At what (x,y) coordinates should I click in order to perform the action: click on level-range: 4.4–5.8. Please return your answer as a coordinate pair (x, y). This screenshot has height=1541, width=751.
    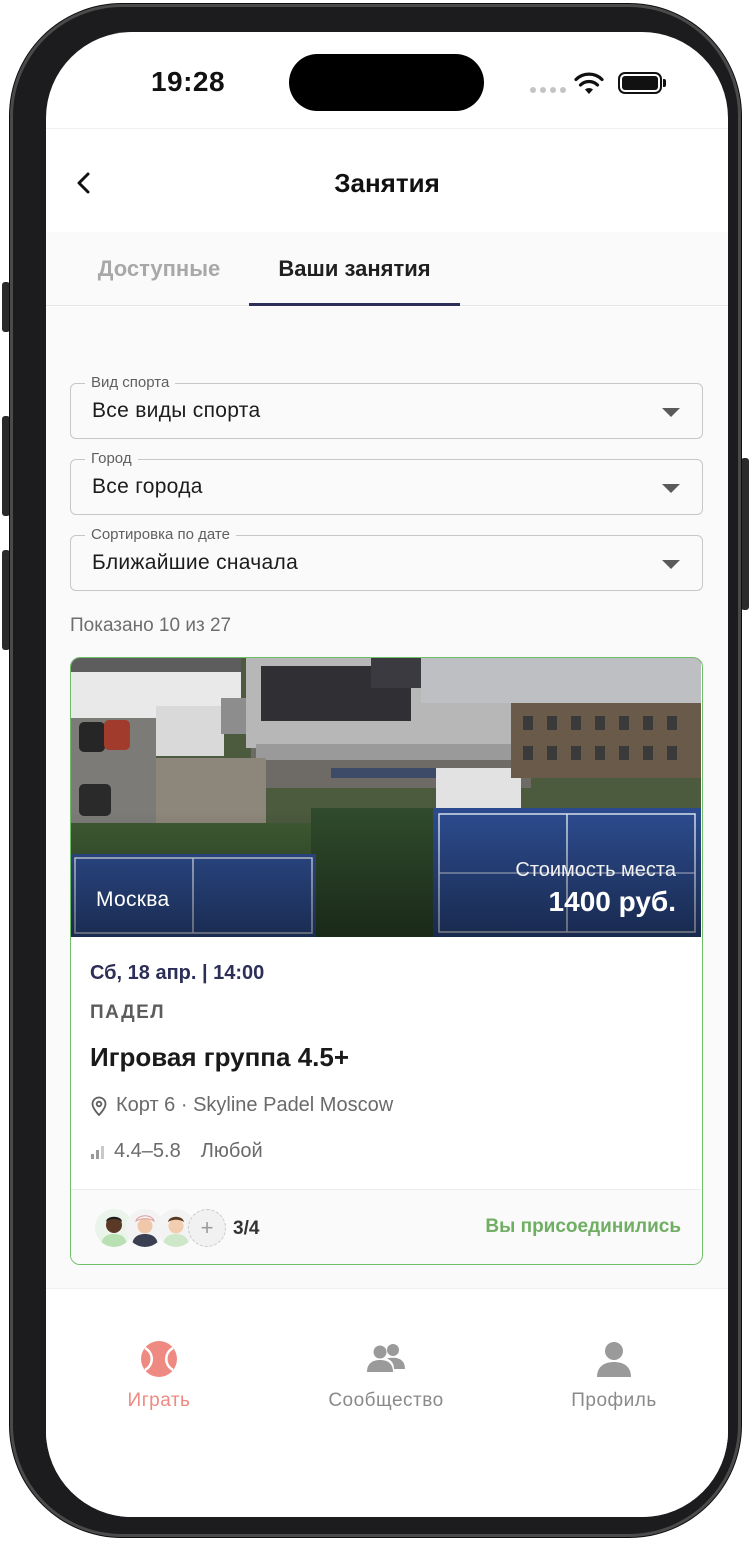
    Looking at the image, I should click on (147, 1151).